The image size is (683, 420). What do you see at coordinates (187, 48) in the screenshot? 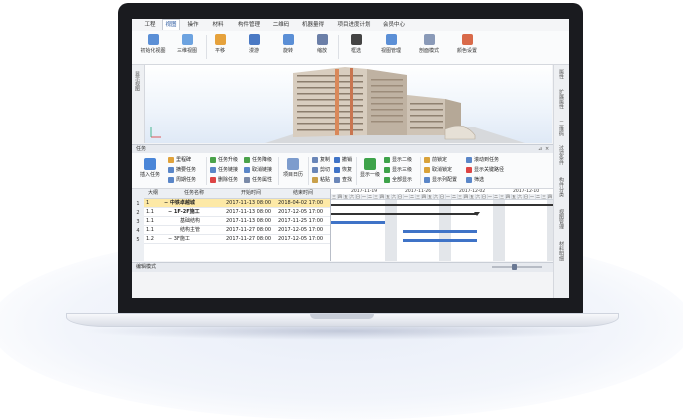
I see `3d-view-button: 三维视图` at bounding box center [187, 48].